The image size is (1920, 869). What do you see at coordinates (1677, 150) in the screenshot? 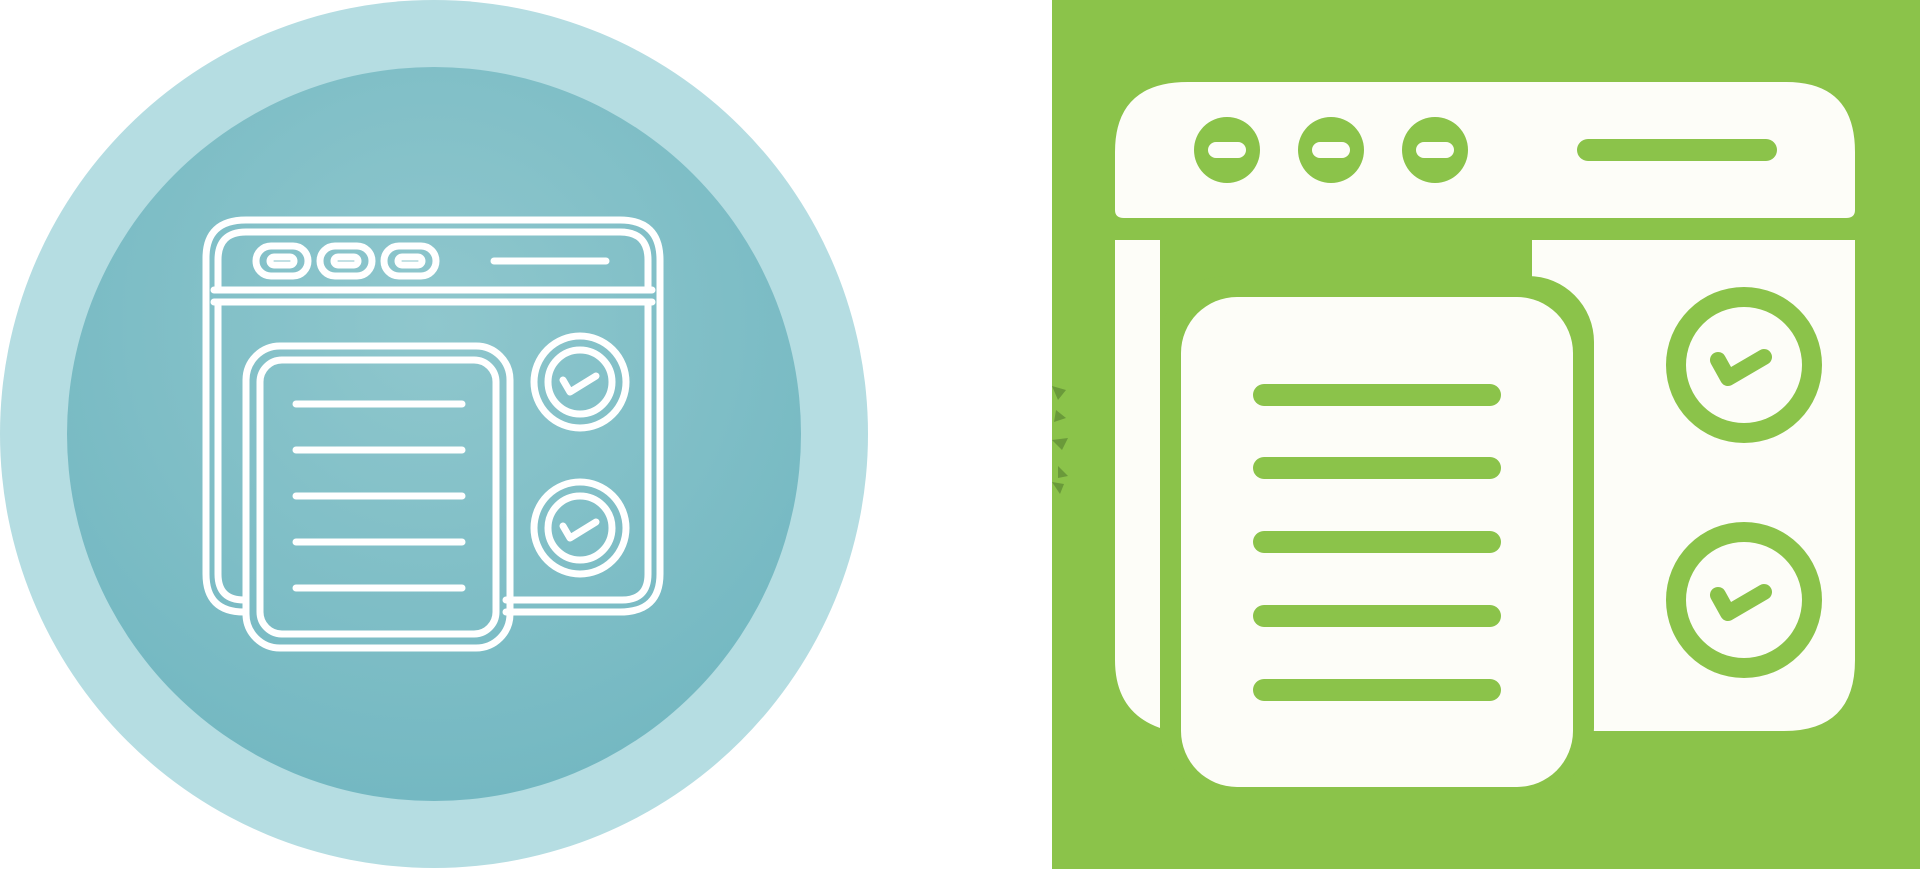
I see `address-bar` at bounding box center [1677, 150].